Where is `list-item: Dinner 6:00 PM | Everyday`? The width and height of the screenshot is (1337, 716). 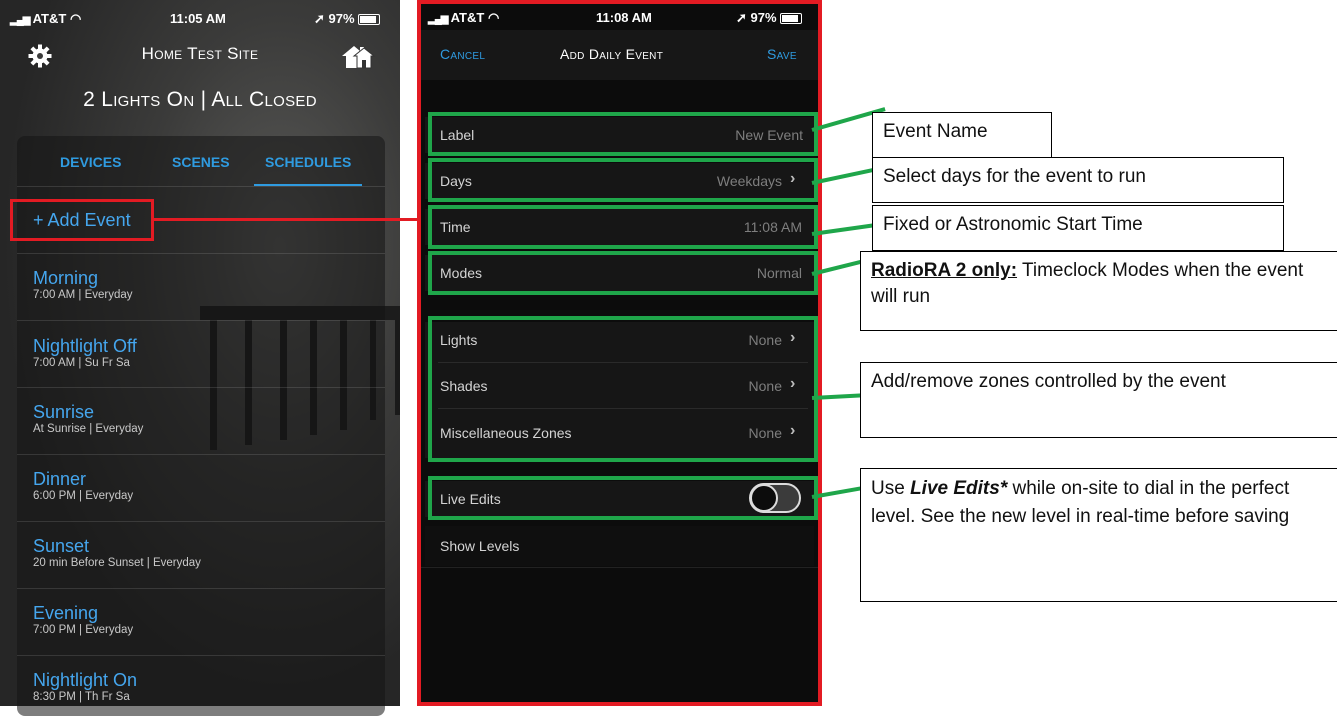
list-item: Dinner 6:00 PM | Everyday is located at coordinates (83, 485).